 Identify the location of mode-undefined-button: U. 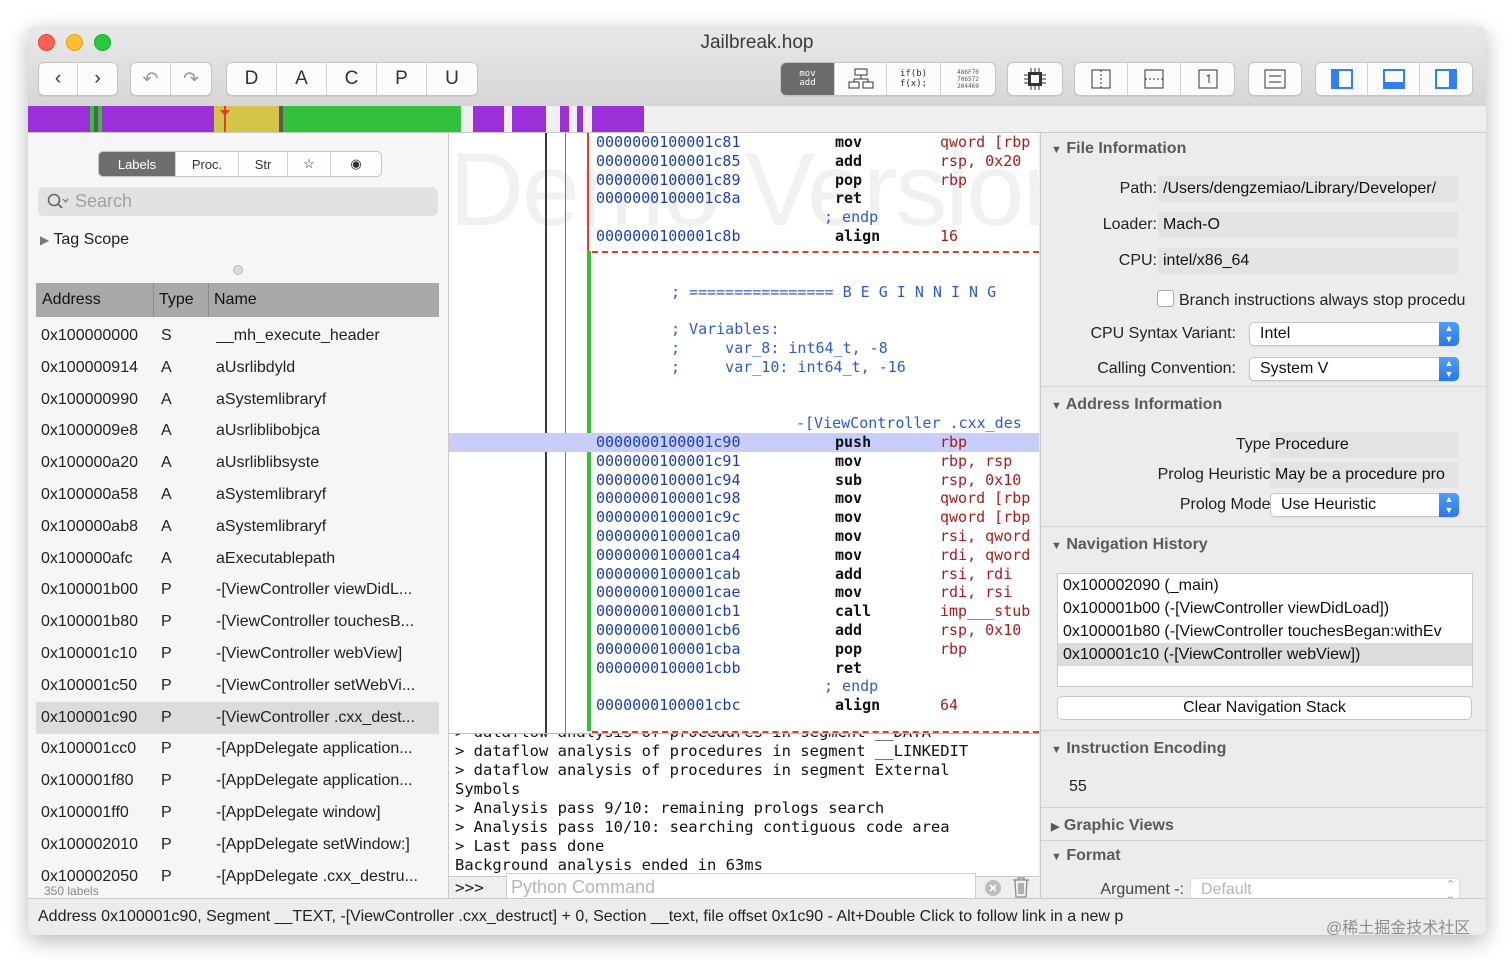
(452, 79).